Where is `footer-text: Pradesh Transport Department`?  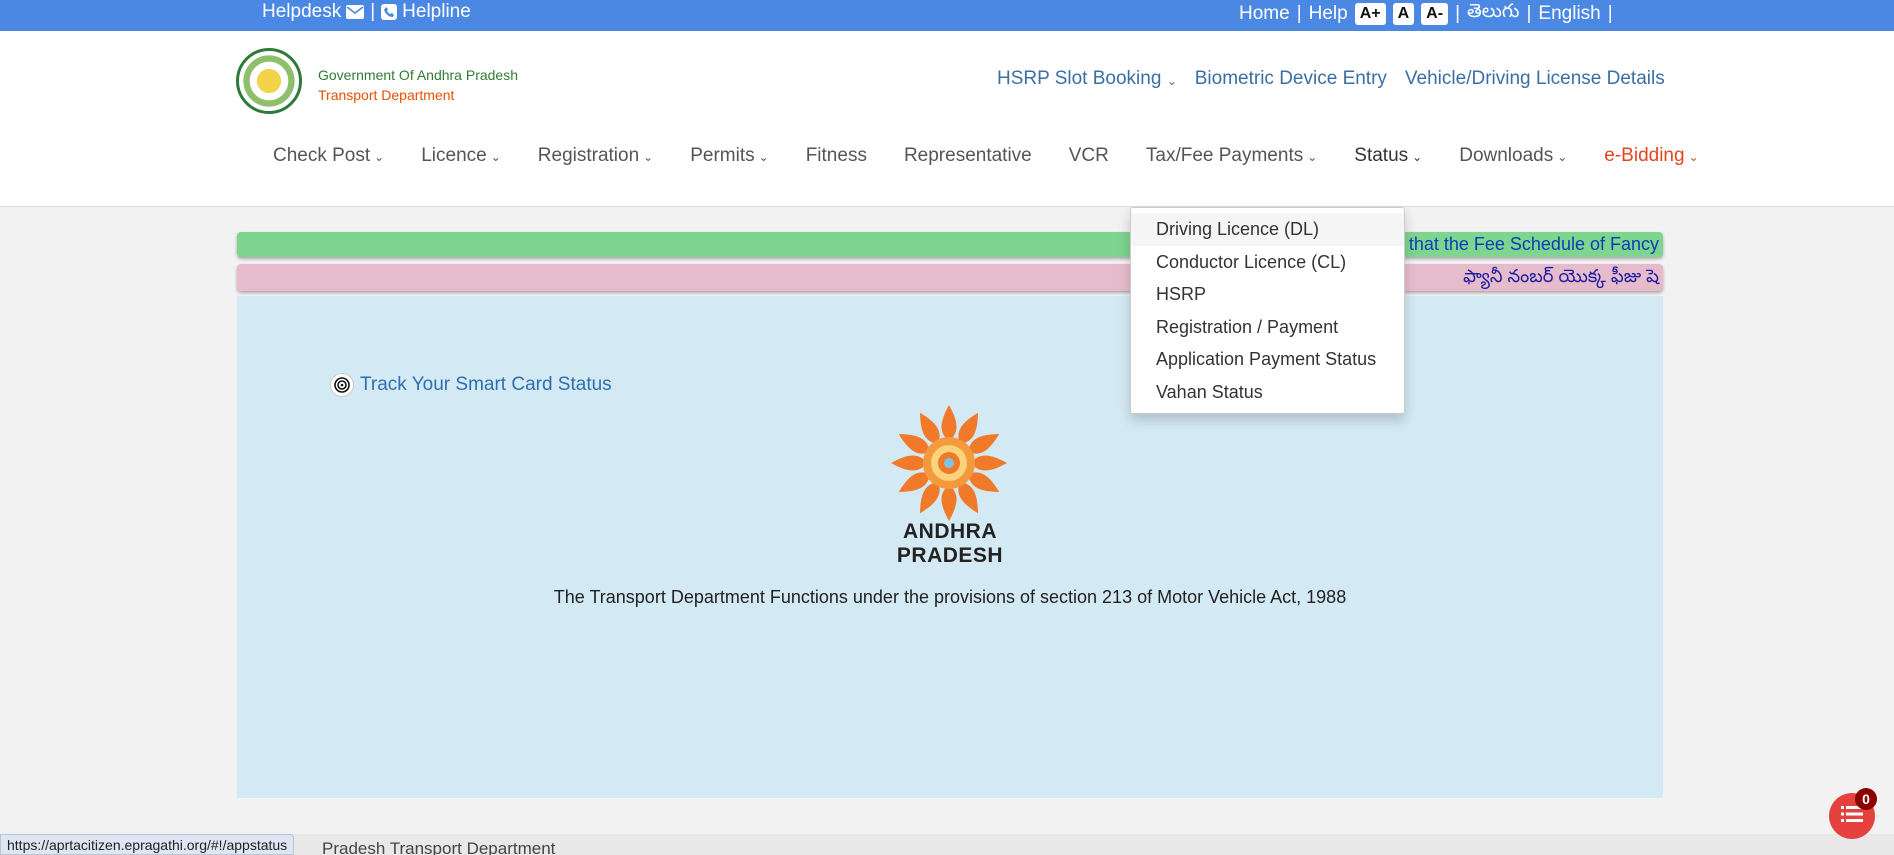
footer-text: Pradesh Transport Department is located at coordinates (439, 847).